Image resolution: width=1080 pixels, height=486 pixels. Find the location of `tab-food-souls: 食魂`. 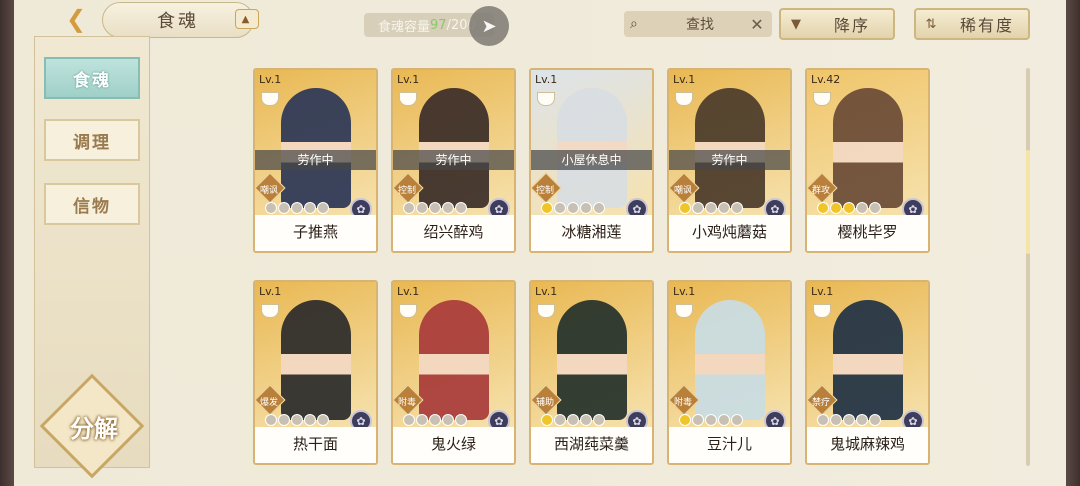

tab-food-souls: 食魂 is located at coordinates (92, 78).